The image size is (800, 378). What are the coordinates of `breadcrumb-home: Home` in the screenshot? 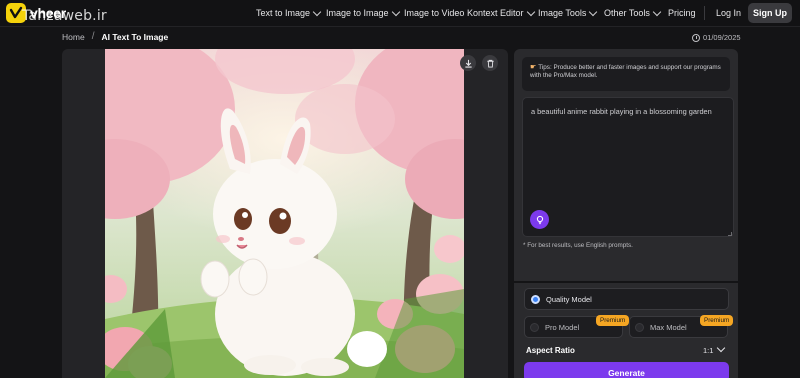 It's located at (73, 37).